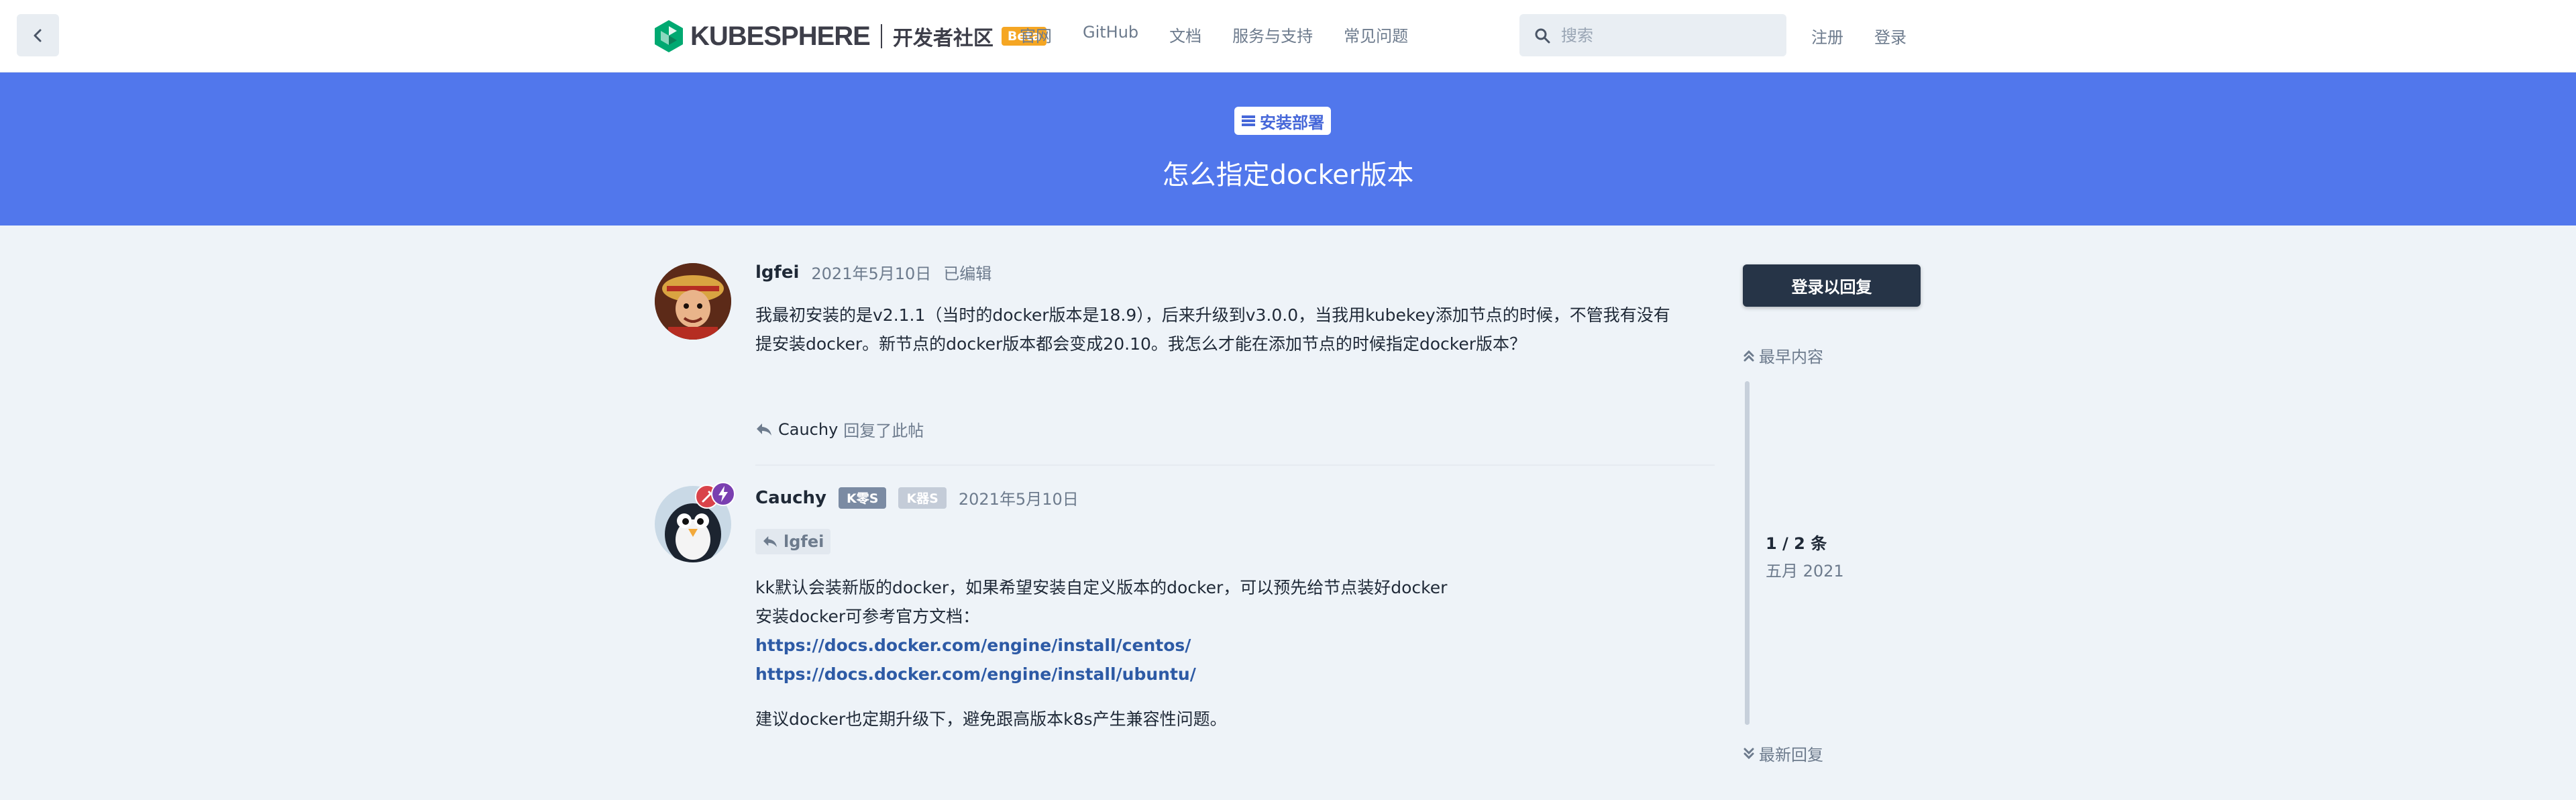  Describe the element at coordinates (883, 431) in the screenshot. I see `replied-by-text: 回复了此帖` at that location.